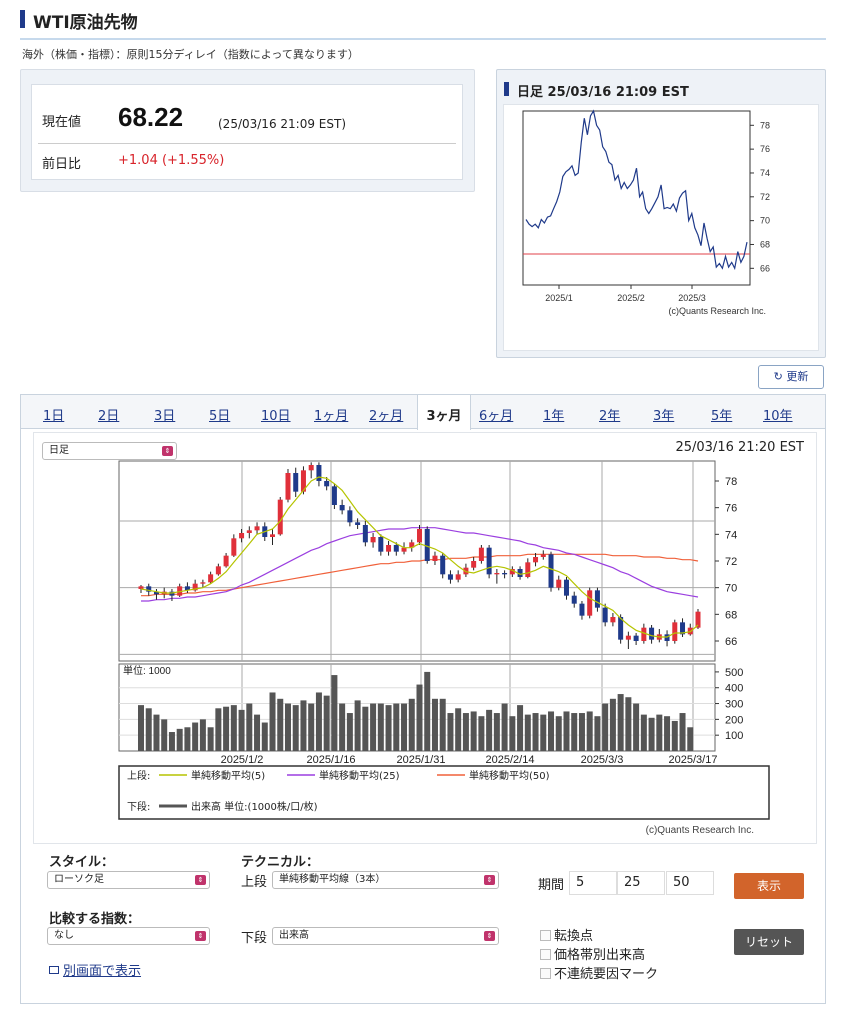 The height and width of the screenshot is (1024, 844). What do you see at coordinates (53, 414) in the screenshot?
I see `tab-1日: 1日` at bounding box center [53, 414].